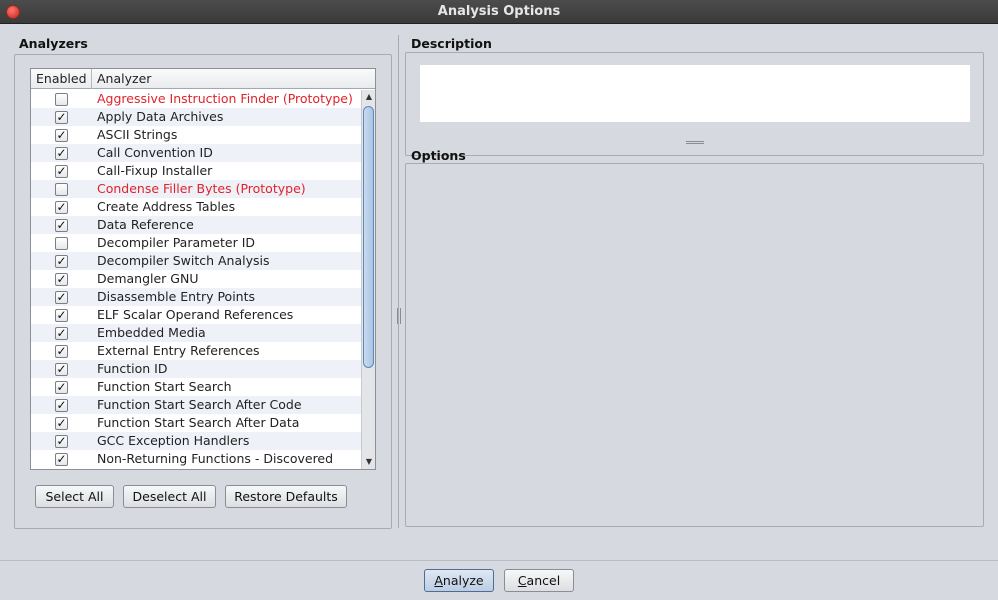 This screenshot has width=998, height=600. Describe the element at coordinates (438, 155) in the screenshot. I see `options-title: Options` at that location.